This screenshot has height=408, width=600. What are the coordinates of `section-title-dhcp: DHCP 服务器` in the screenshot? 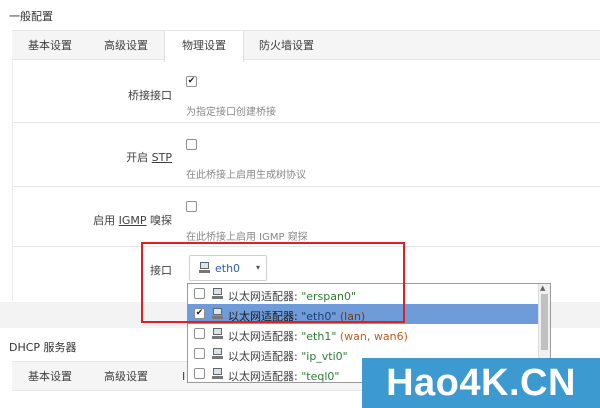 It's located at (43, 347).